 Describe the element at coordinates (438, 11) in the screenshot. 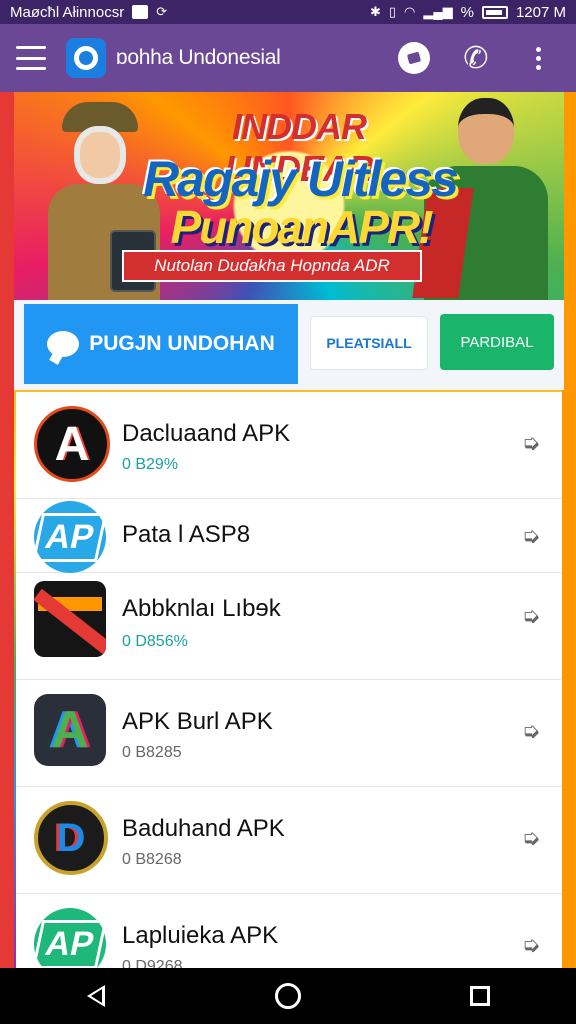

I see `signal-icon: ▂▄▆` at that location.